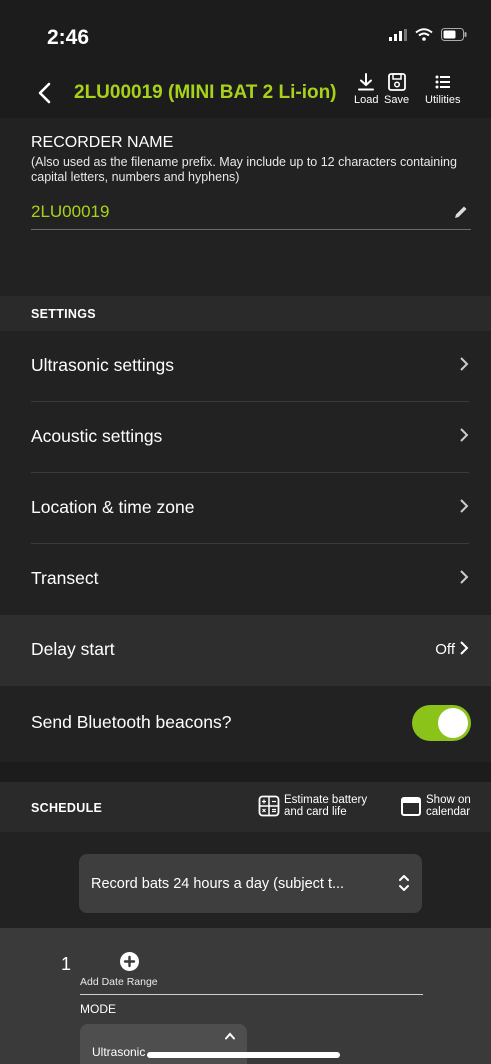 Image resolution: width=491 pixels, height=1064 pixels. What do you see at coordinates (445, 649) in the screenshot?
I see `delay-start-value: Off` at bounding box center [445, 649].